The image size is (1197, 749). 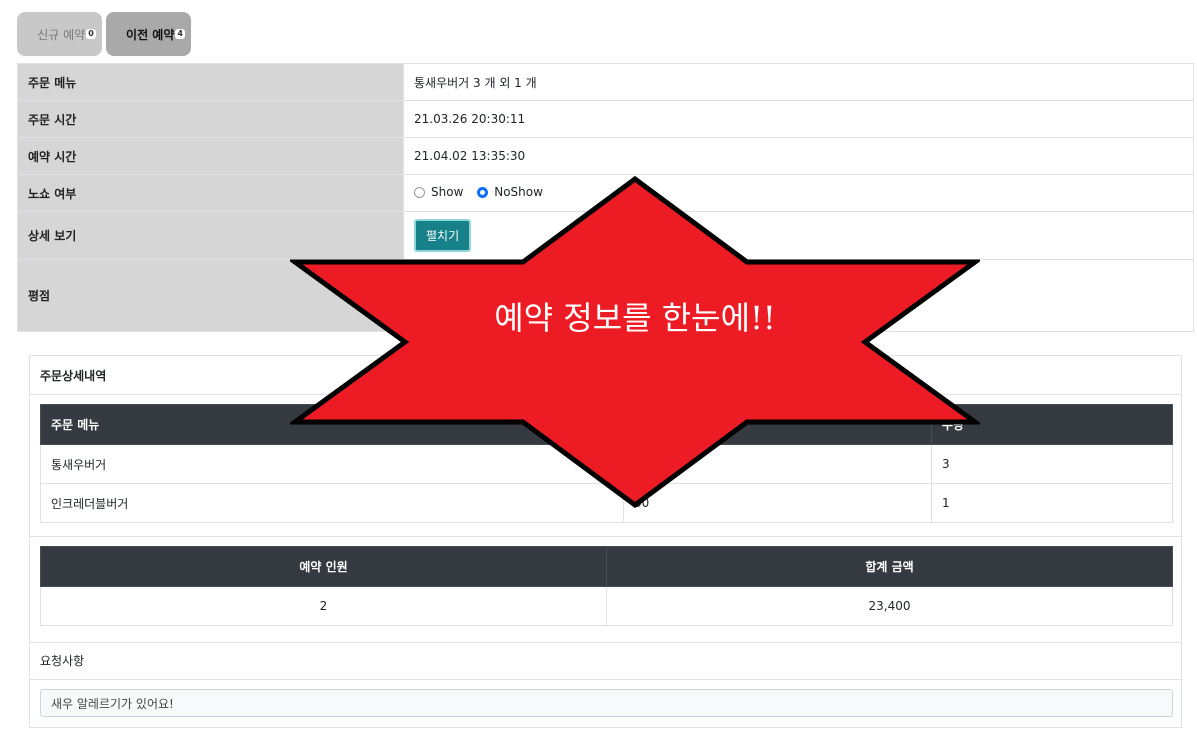 What do you see at coordinates (323, 566) in the screenshot?
I see `column-header-party-size: 예약 인원` at bounding box center [323, 566].